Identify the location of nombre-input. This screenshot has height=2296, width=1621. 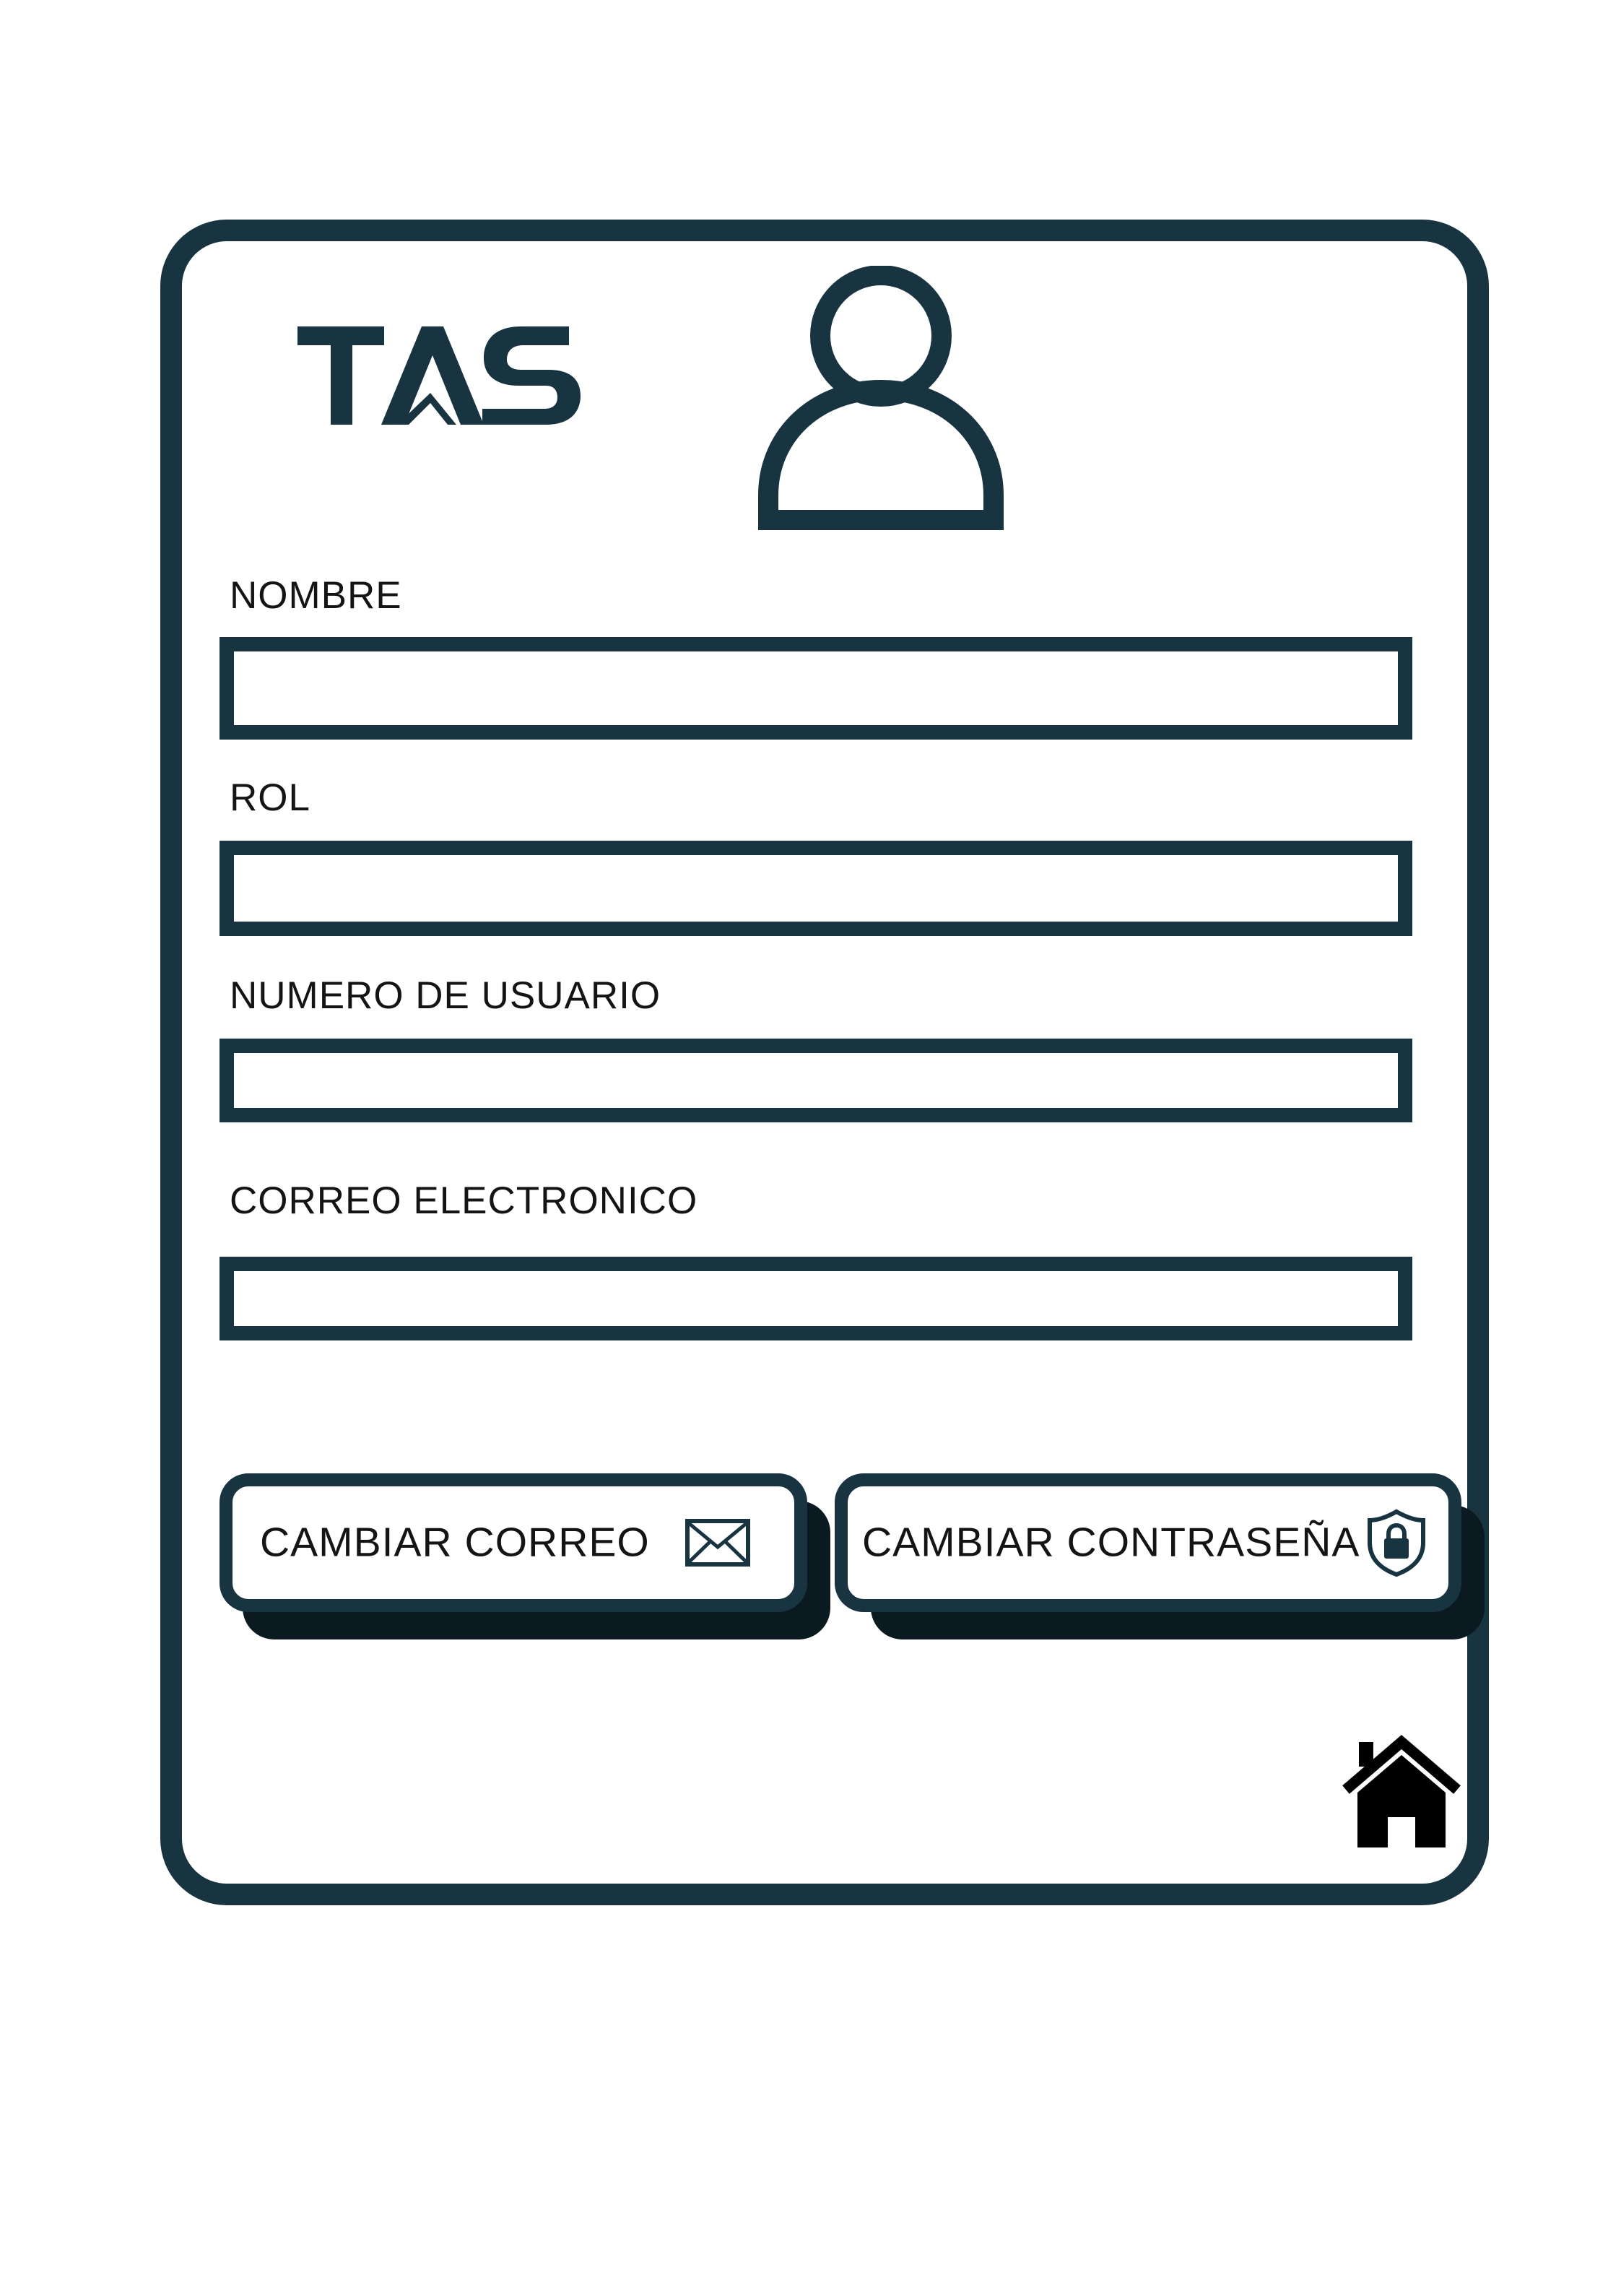
(816, 688).